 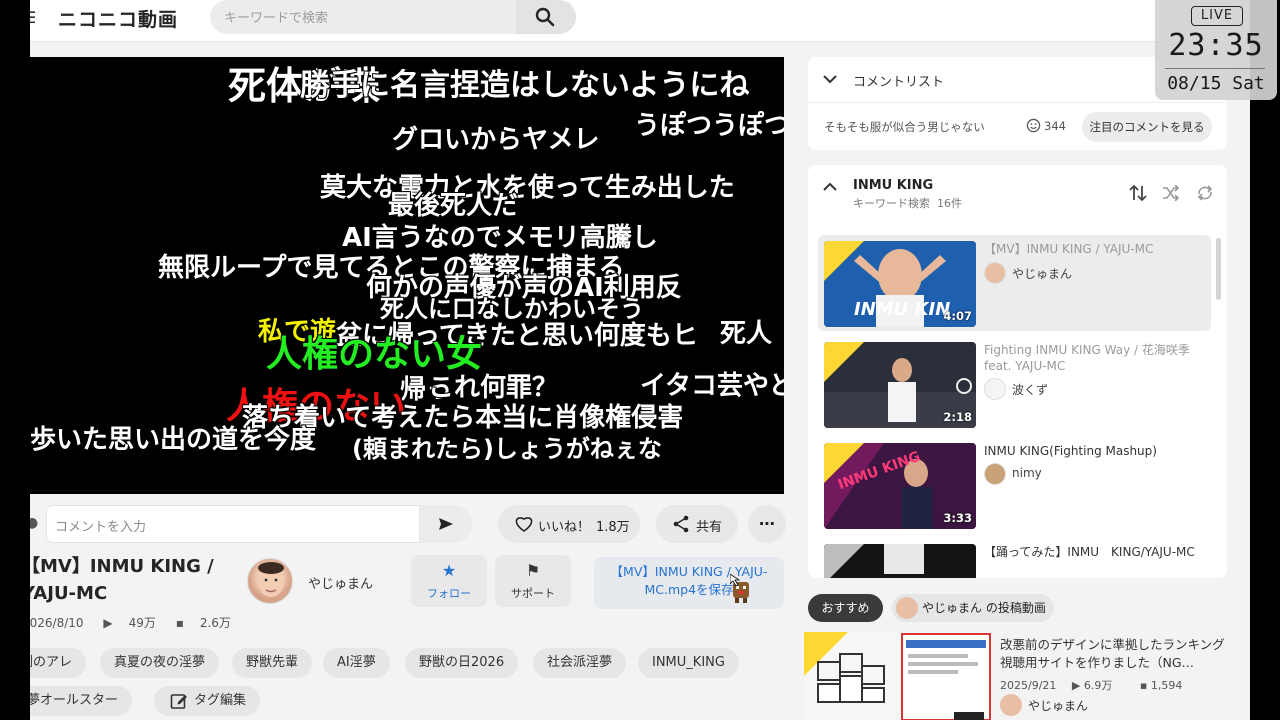 What do you see at coordinates (493, 388) in the screenshot?
I see `danmaku-comment: これ何罪？` at bounding box center [493, 388].